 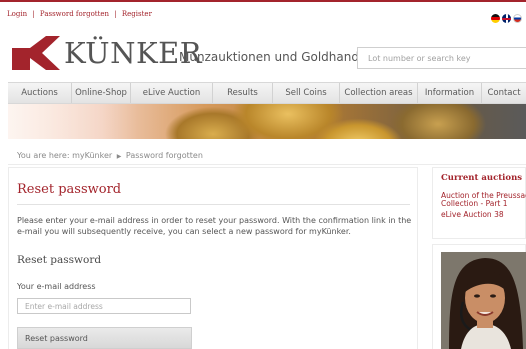 I want to click on register-link: Register, so click(x=137, y=14).